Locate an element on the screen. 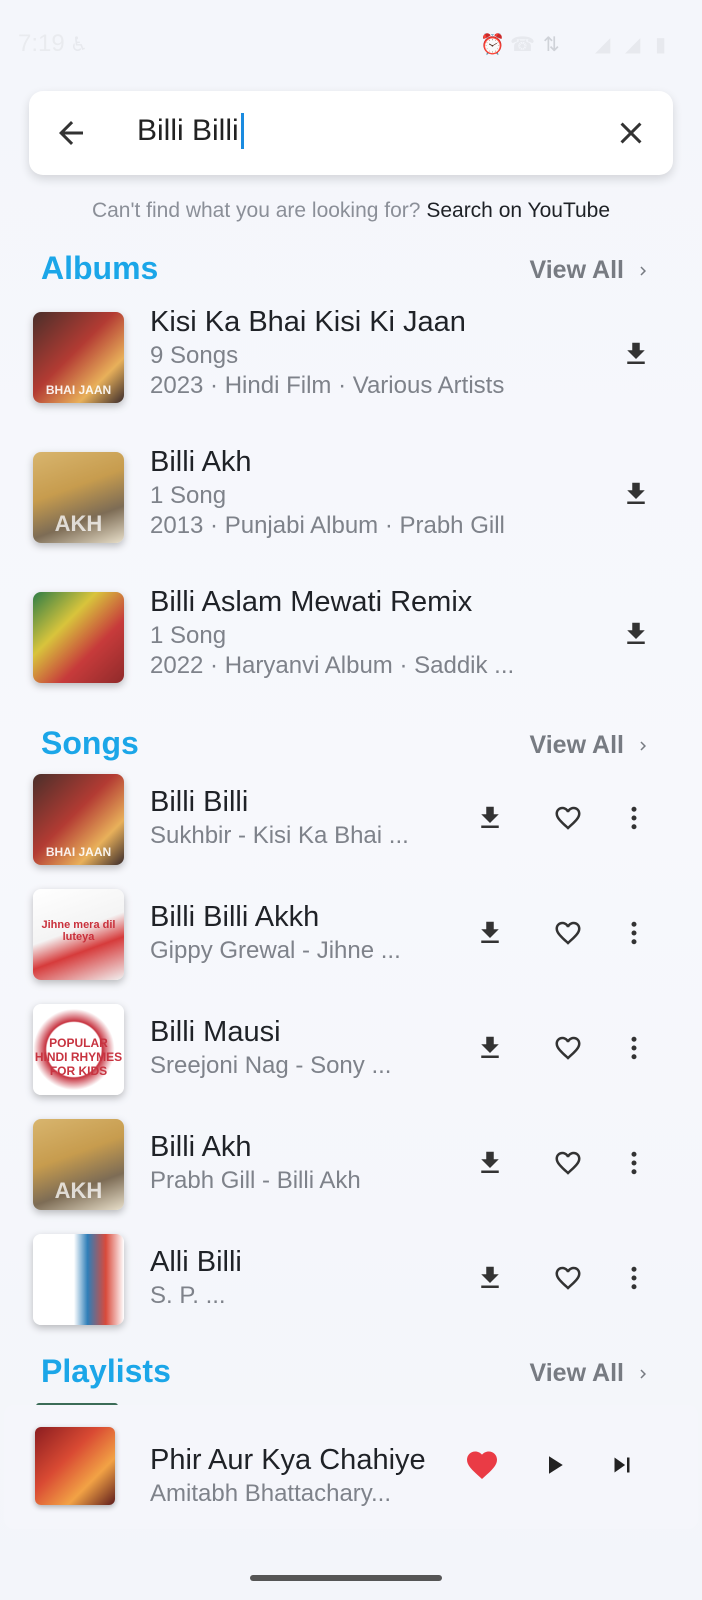 The height and width of the screenshot is (1600, 702). album-art: BHAI JAAN is located at coordinates (78, 357).